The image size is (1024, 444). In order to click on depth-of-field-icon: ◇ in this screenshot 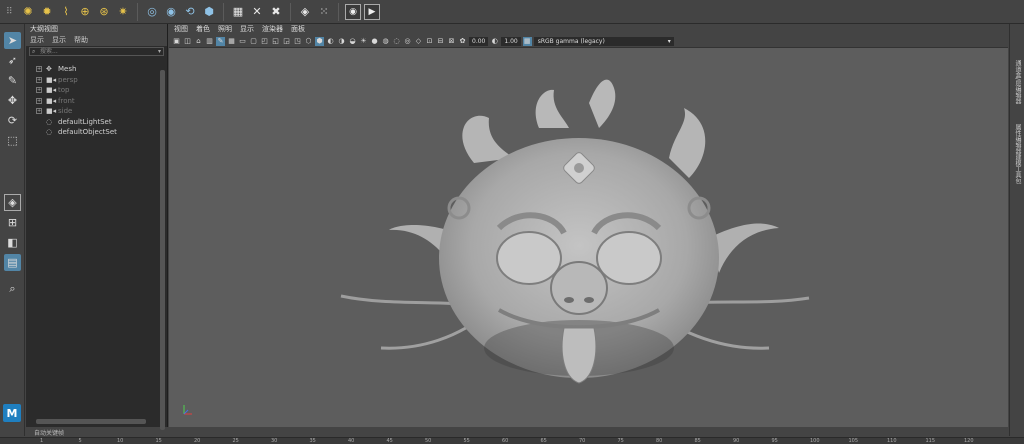, I will do `click(418, 41)`.